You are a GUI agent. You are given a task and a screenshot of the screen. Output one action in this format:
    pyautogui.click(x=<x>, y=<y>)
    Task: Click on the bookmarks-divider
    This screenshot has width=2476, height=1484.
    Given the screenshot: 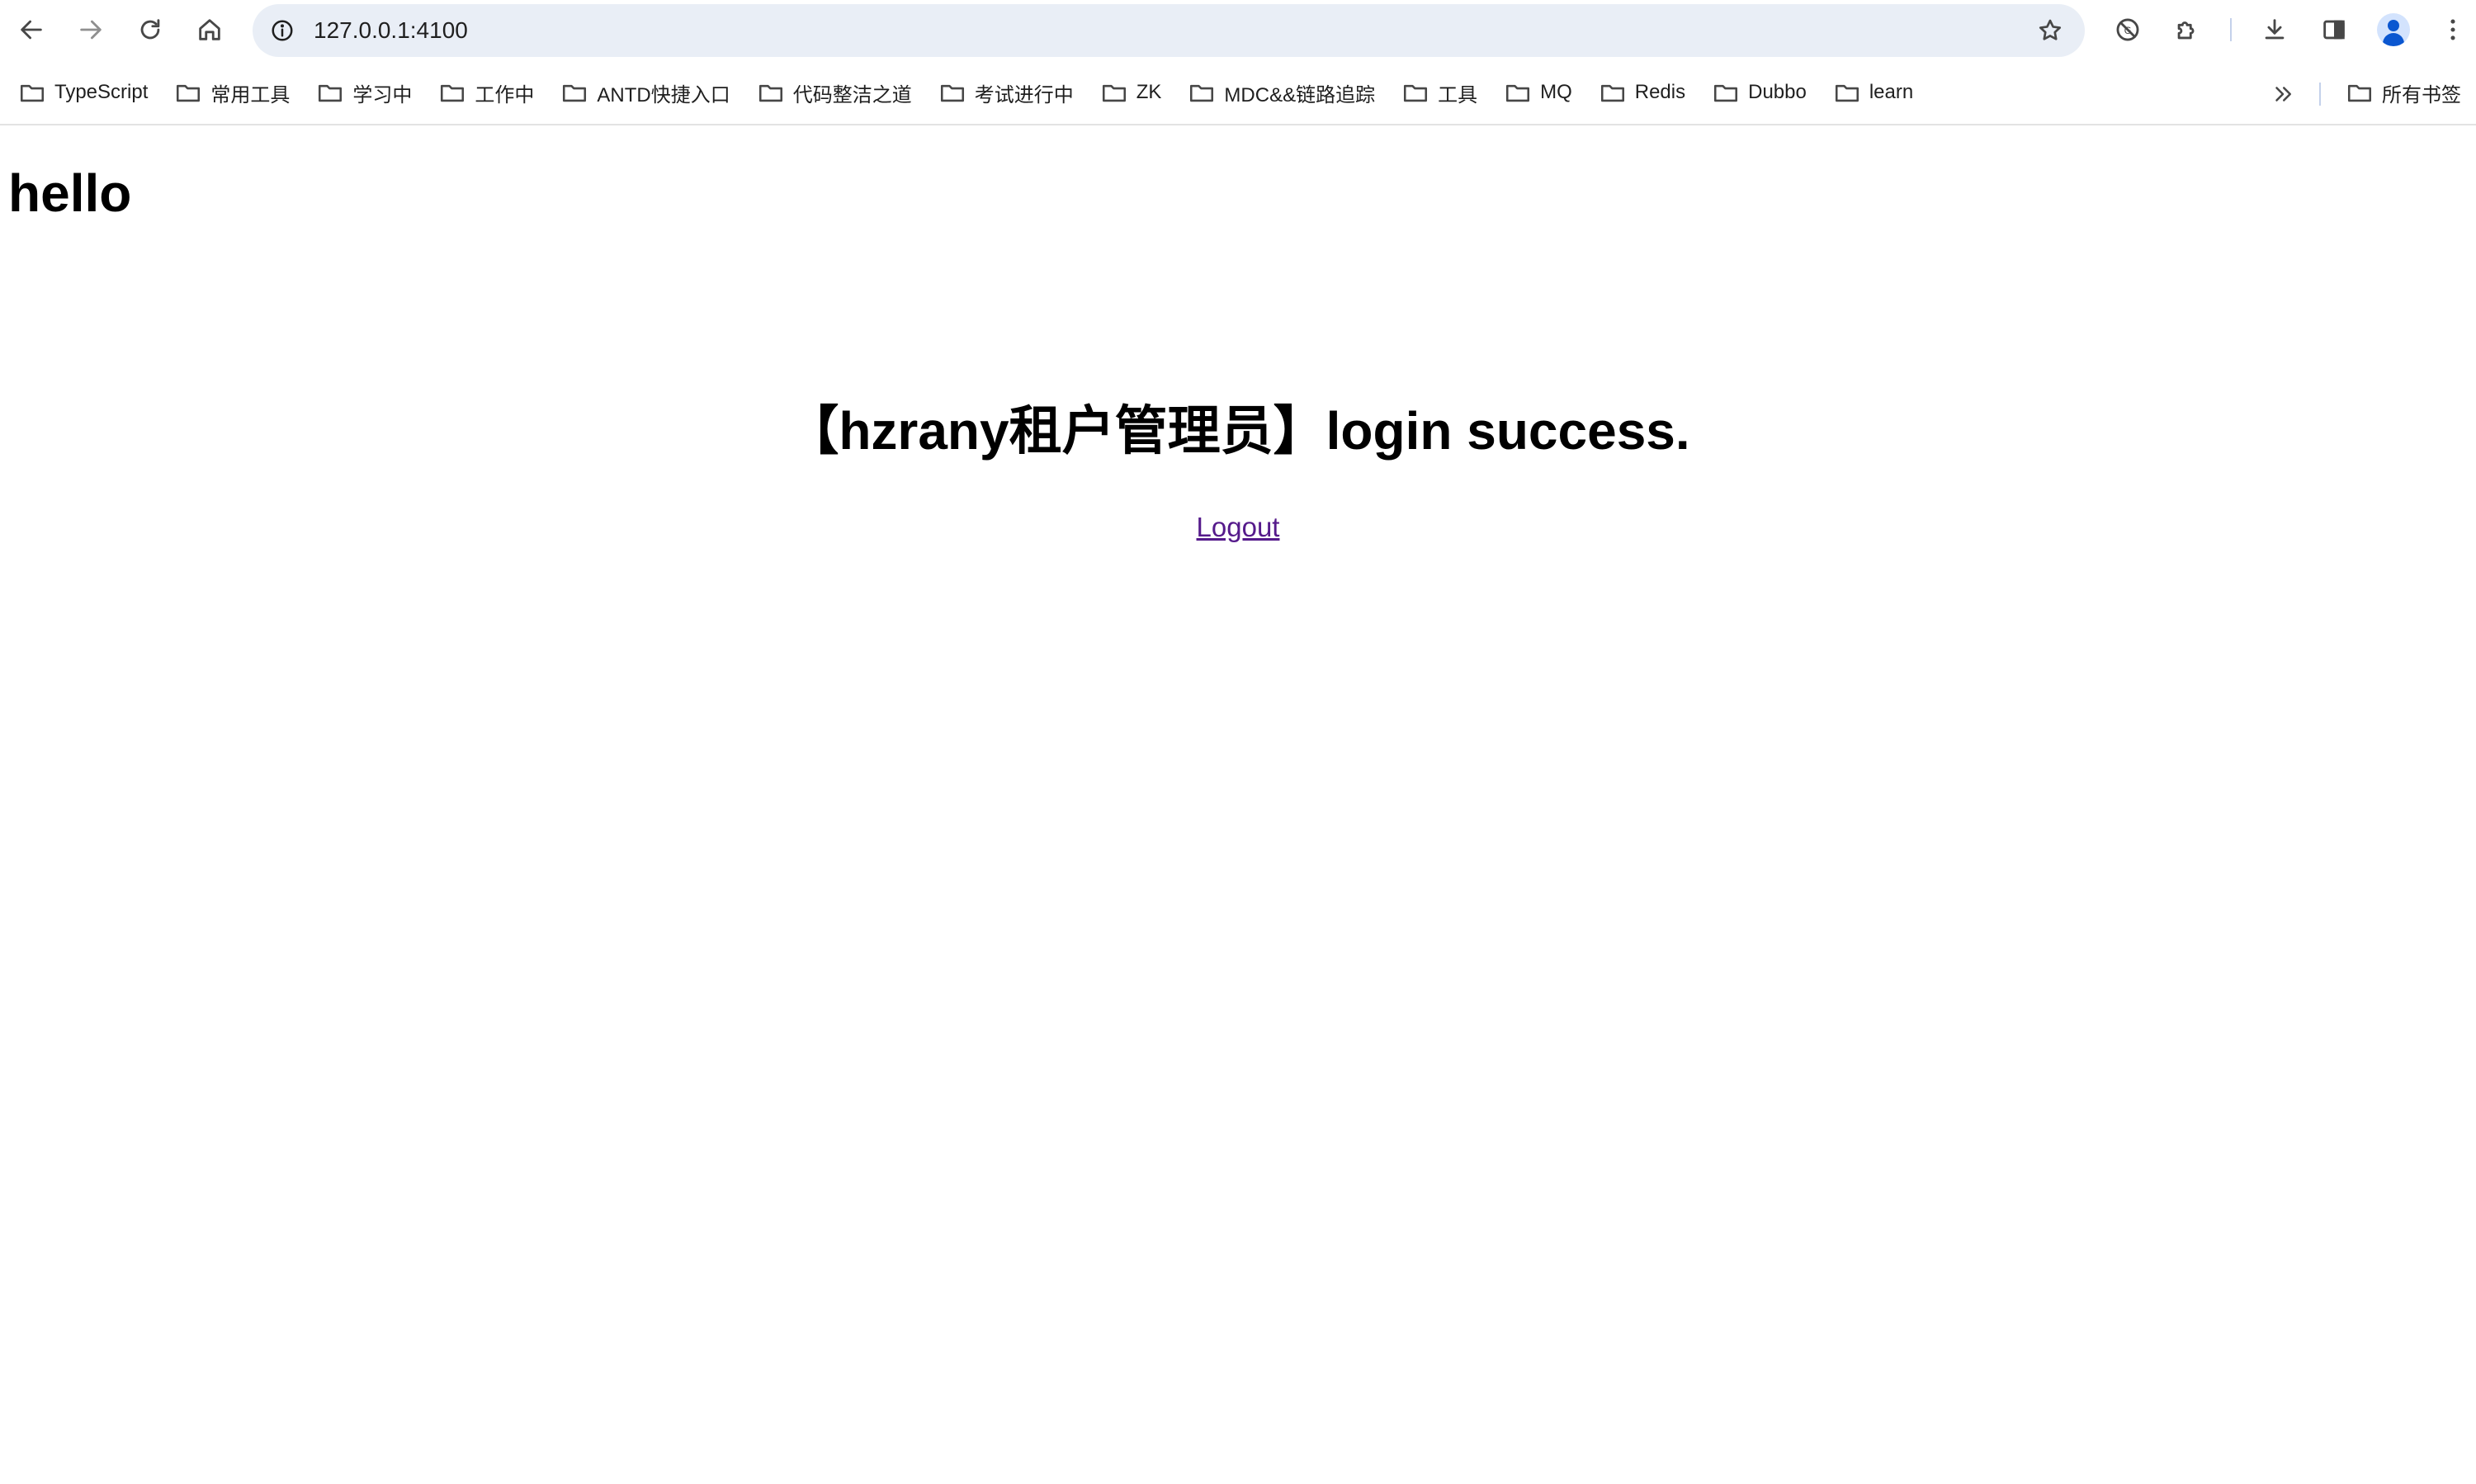 What is the action you would take?
    pyautogui.click(x=2320, y=94)
    